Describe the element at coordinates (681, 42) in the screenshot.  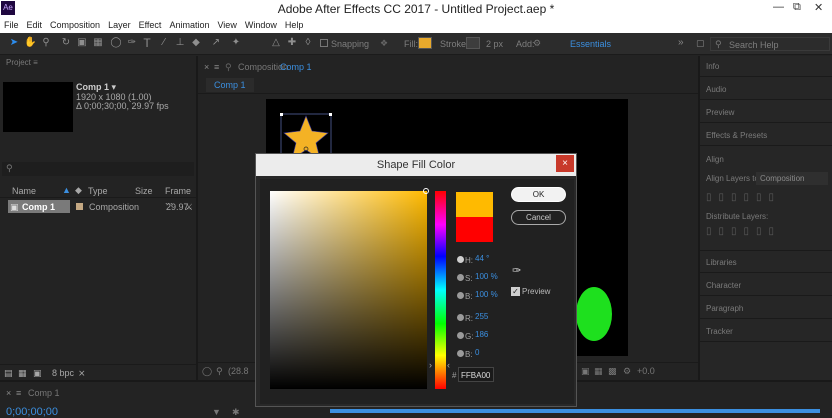
I see `more-workspaces-icon: »` at that location.